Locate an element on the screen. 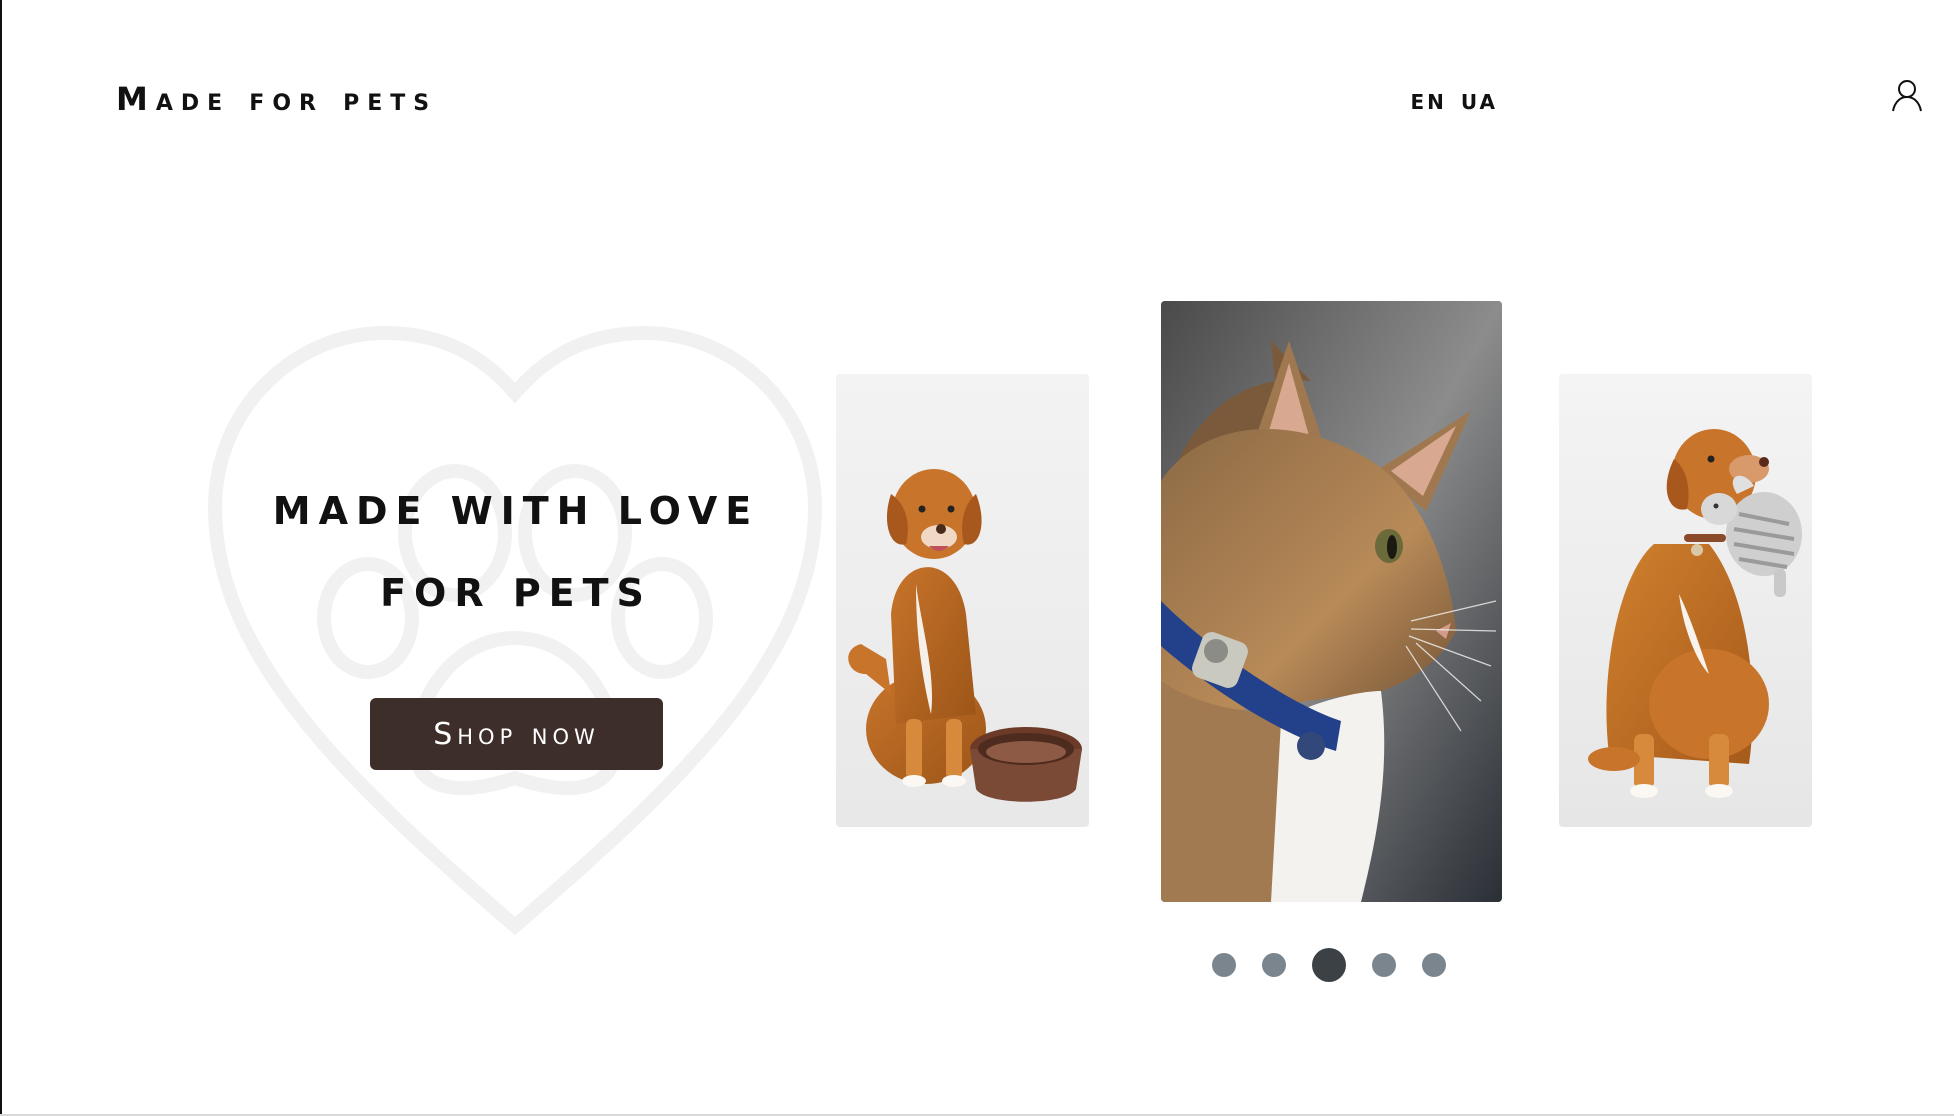  page-left-border is located at coordinates (1, 558).